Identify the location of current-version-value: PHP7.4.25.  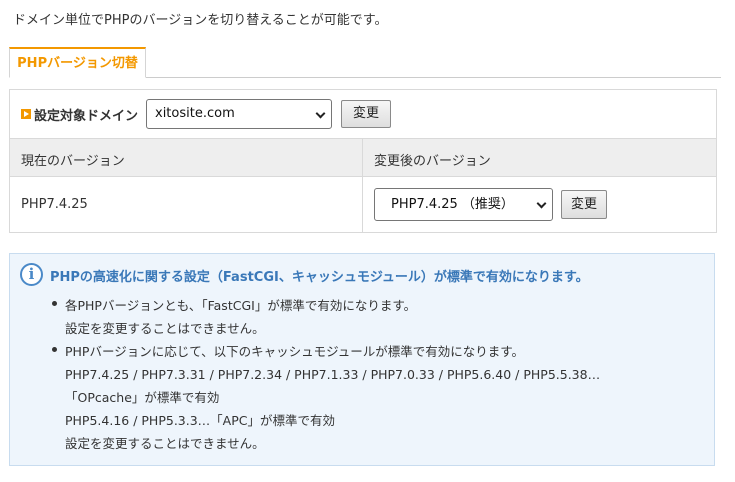
(54, 204).